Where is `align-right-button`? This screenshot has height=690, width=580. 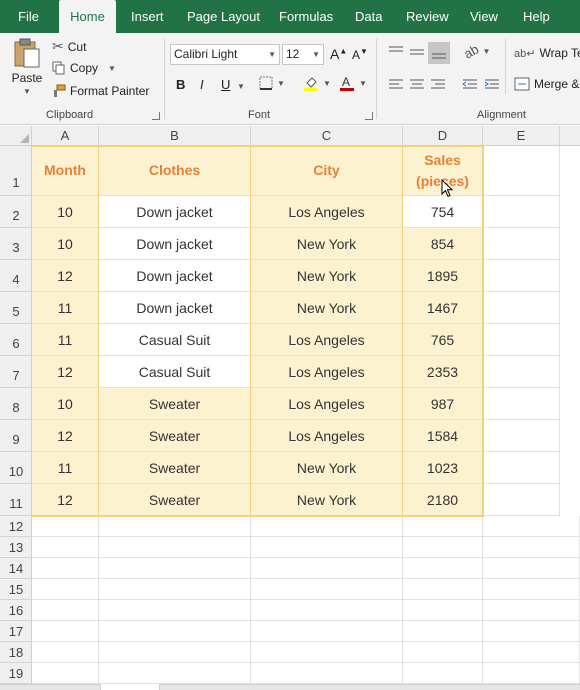 align-right-button is located at coordinates (438, 84).